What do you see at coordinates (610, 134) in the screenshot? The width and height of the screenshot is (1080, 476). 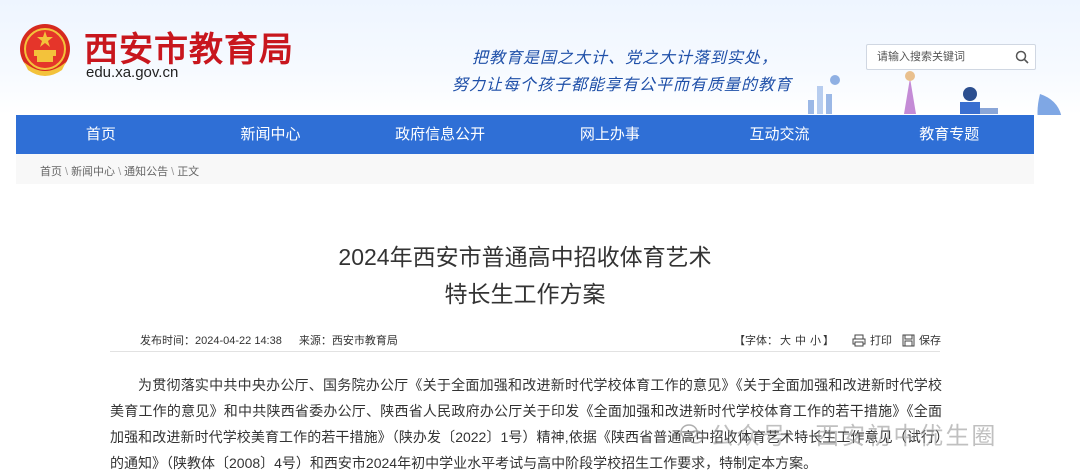 I see `nav-item-online-services: 网上办事` at bounding box center [610, 134].